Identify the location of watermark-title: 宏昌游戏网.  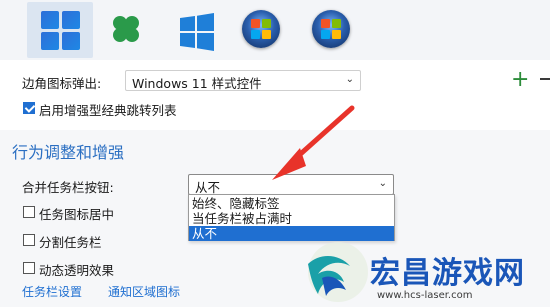
(447, 273).